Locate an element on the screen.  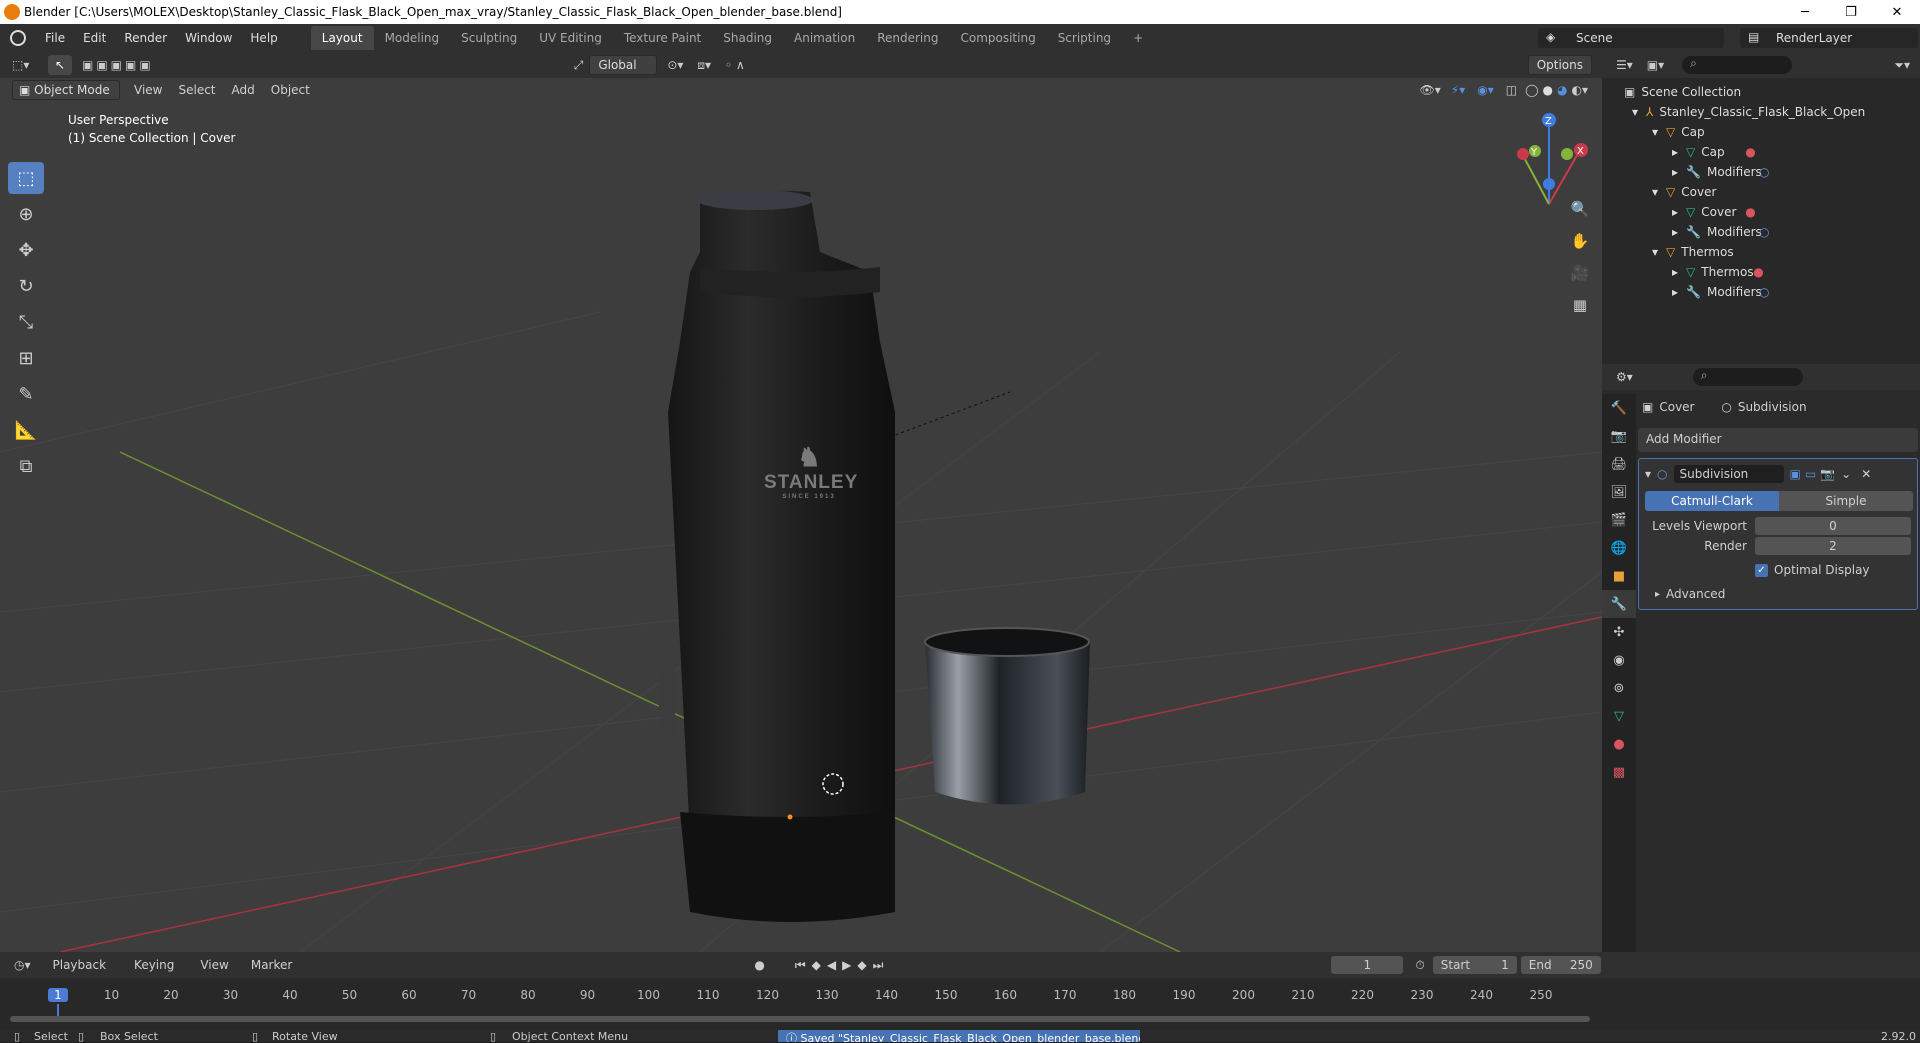
particles-tab-icon: ✣ is located at coordinates (1619, 632).